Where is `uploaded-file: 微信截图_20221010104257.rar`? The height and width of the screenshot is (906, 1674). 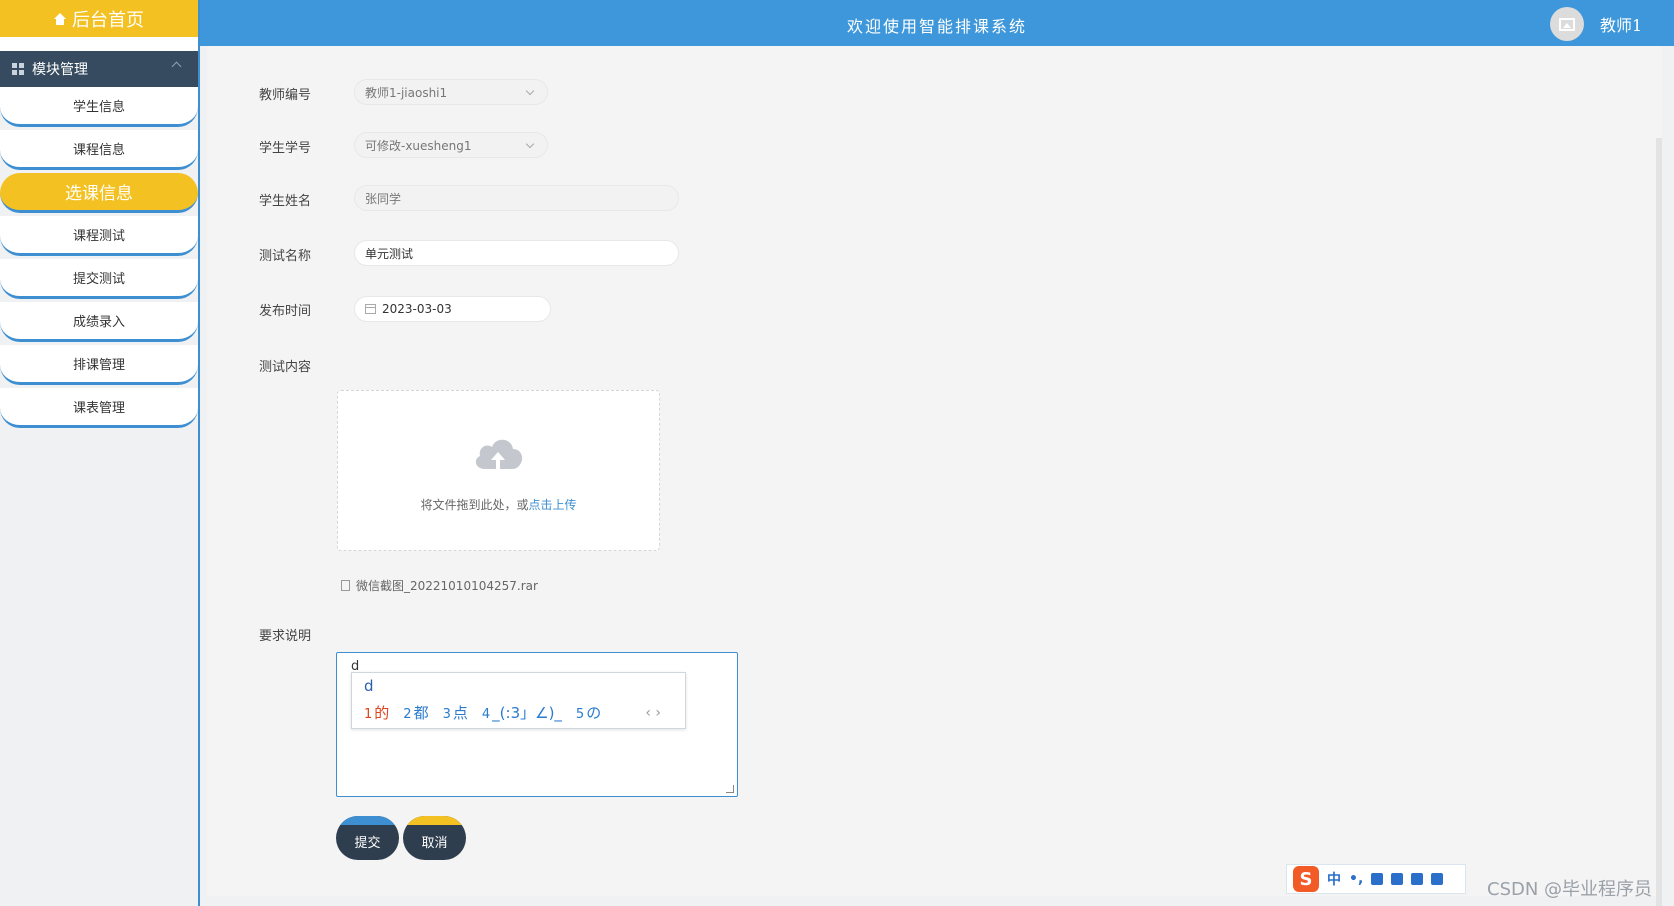 uploaded-file: 微信截图_20221010104257.rar is located at coordinates (439, 585).